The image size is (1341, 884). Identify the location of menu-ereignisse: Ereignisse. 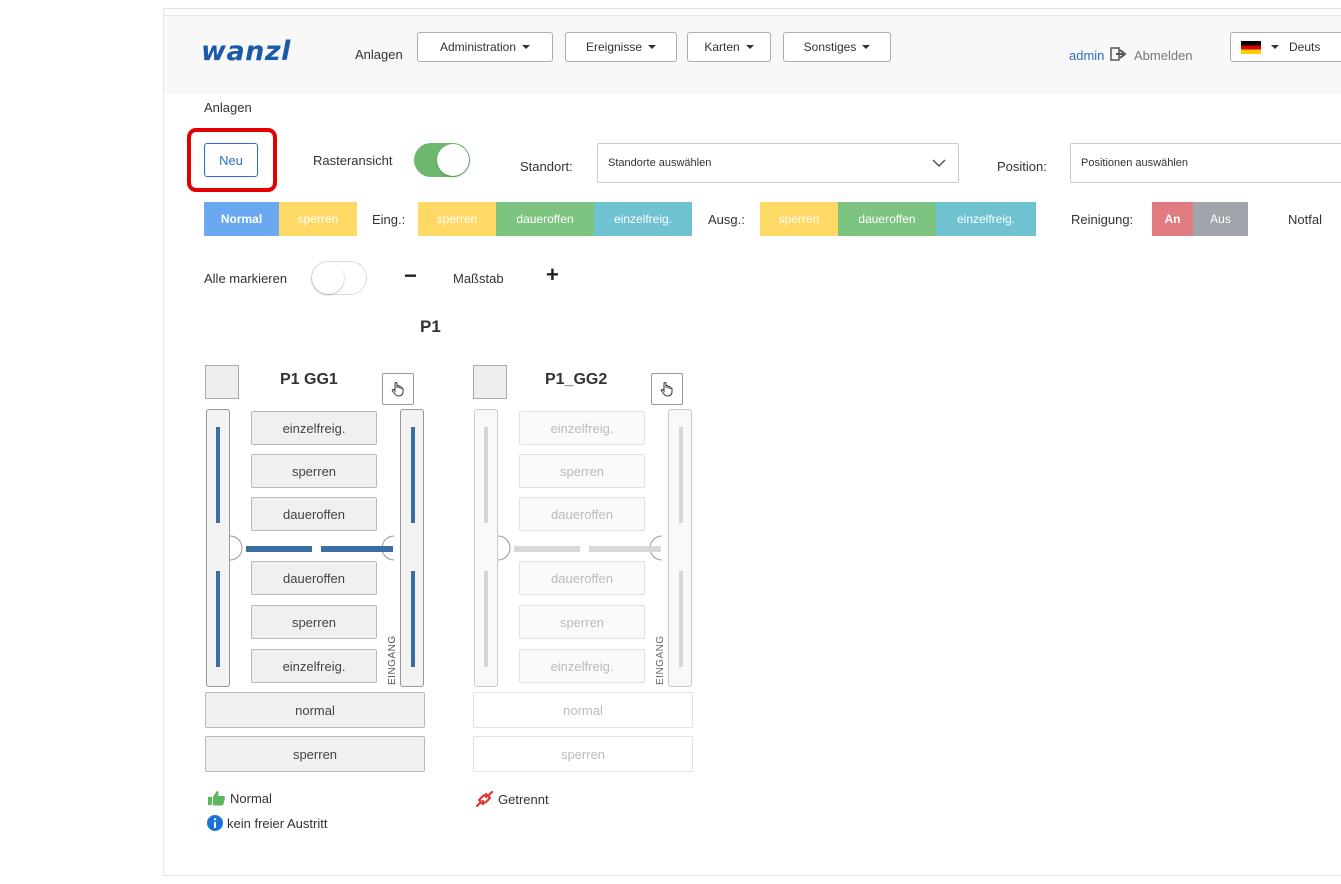
(621, 47).